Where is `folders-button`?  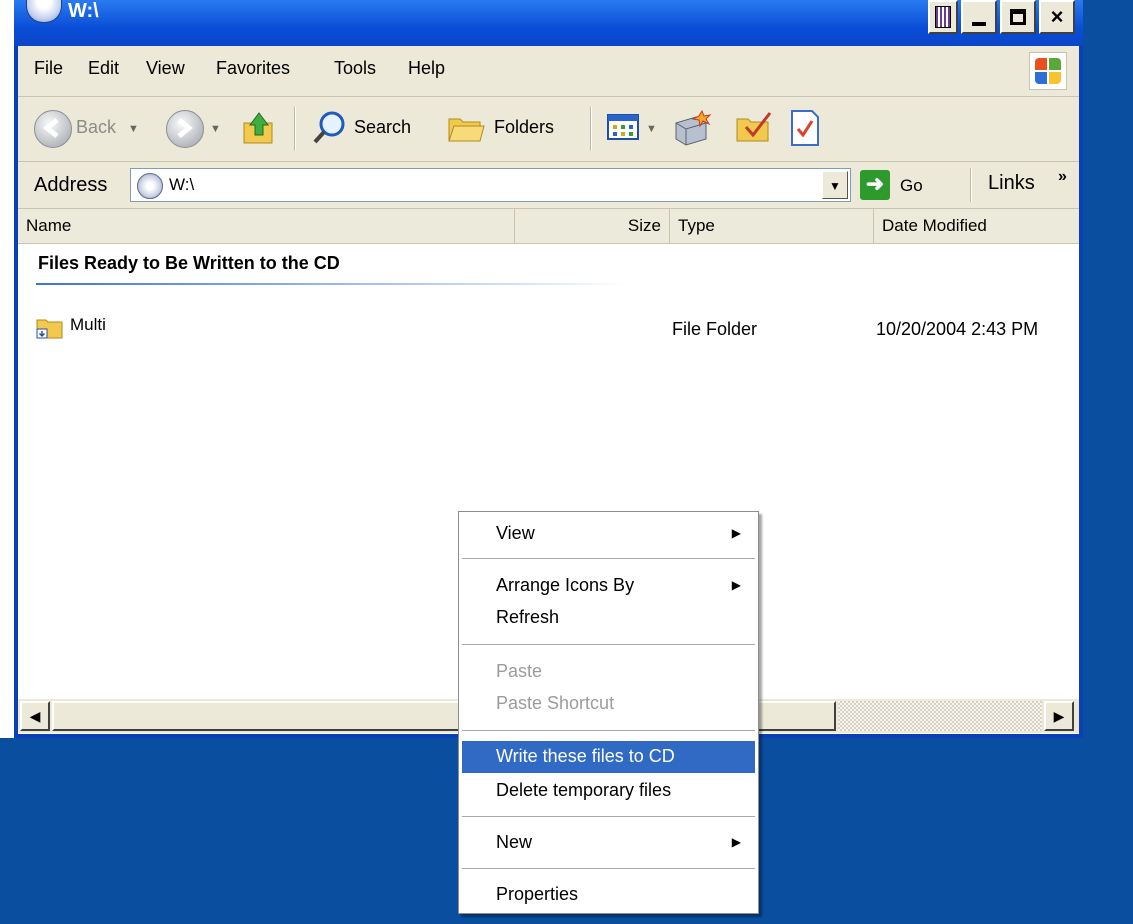
folders-button is located at coordinates (465, 128).